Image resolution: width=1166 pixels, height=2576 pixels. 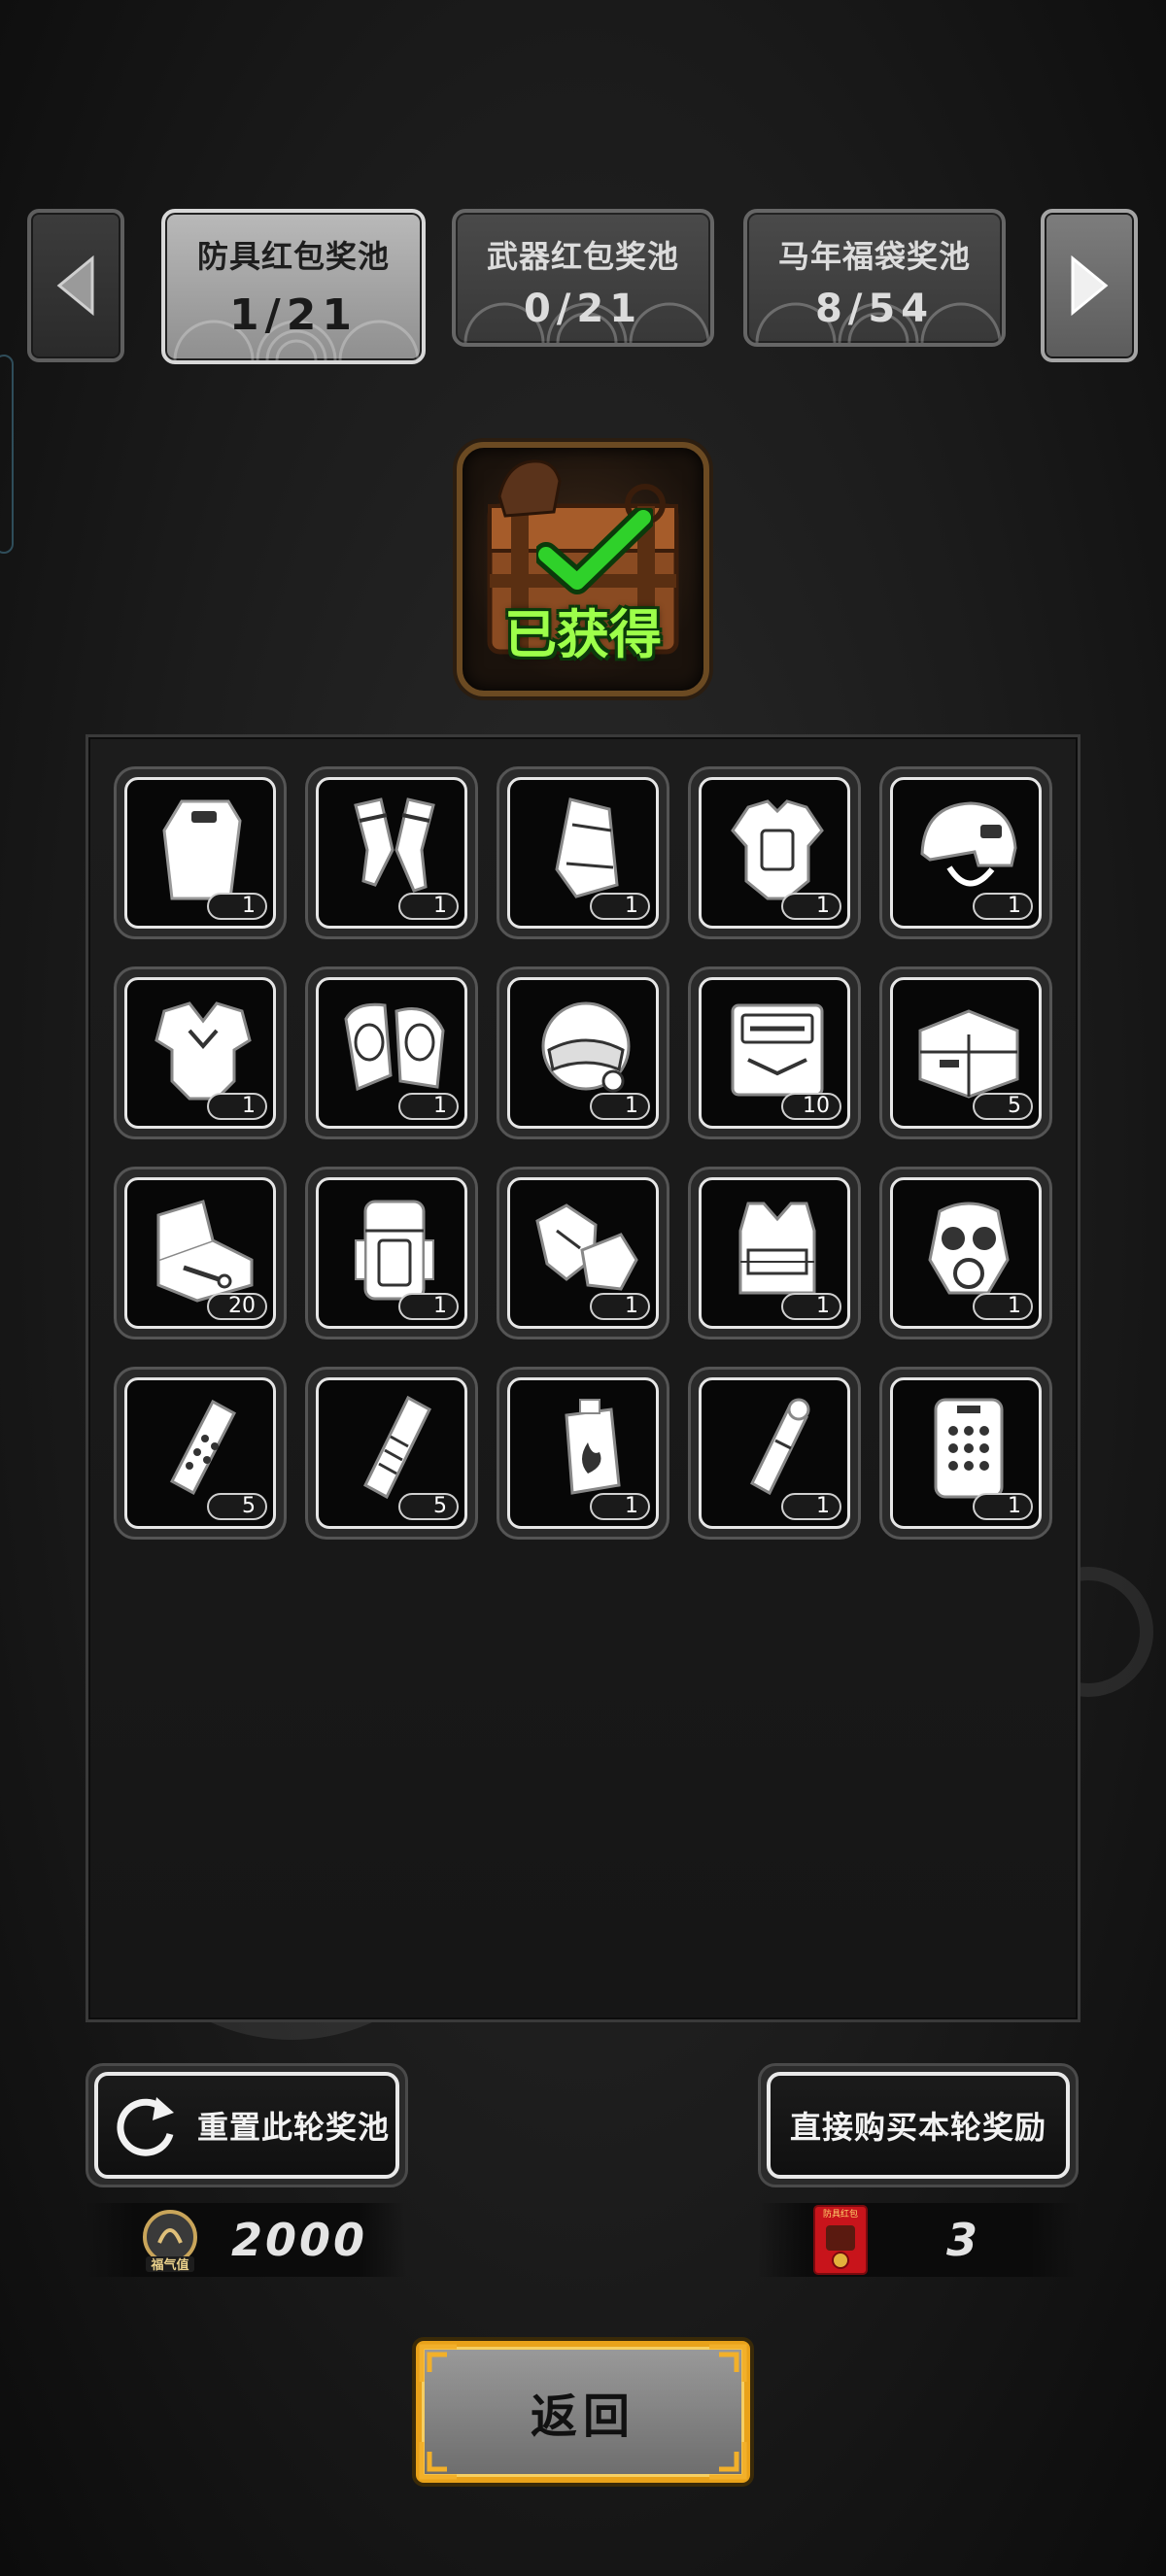 What do you see at coordinates (777, 849) in the screenshot?
I see `body-armor-icon` at bounding box center [777, 849].